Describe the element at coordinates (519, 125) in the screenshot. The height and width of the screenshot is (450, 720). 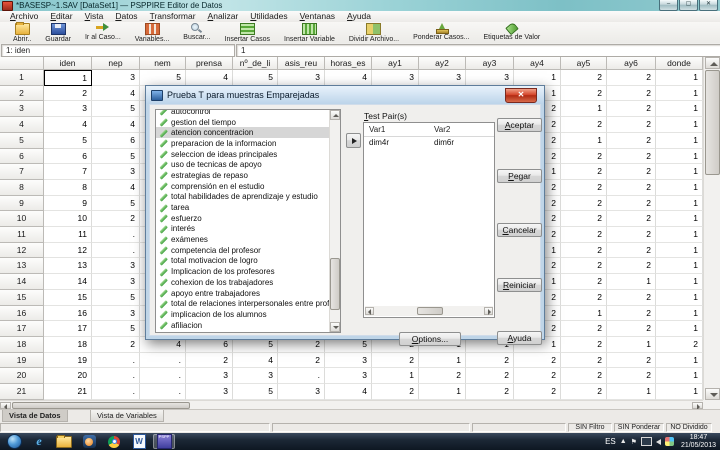
I see `accept-button: Aceptar` at that location.